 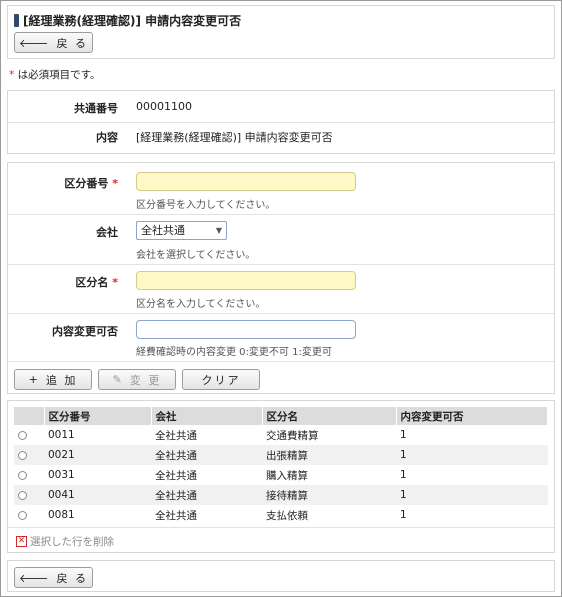 What do you see at coordinates (96, 108) in the screenshot?
I see `common-number-label: 共通番号` at bounding box center [96, 108].